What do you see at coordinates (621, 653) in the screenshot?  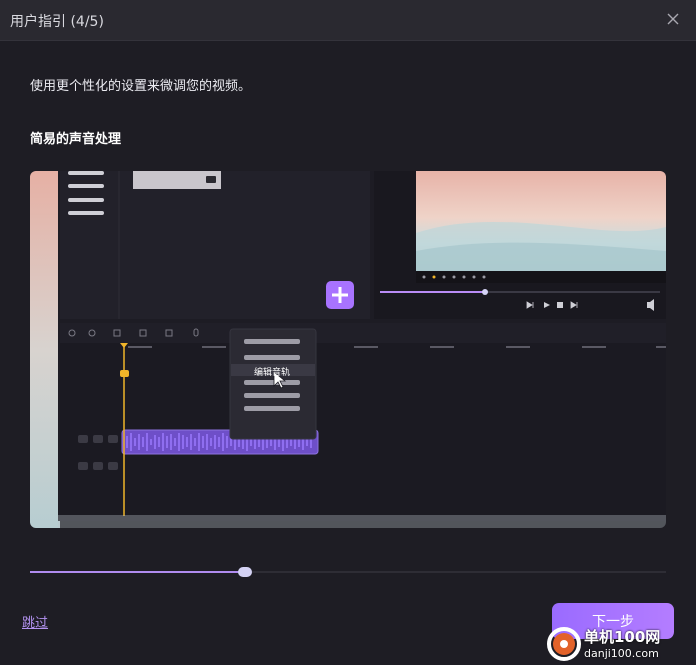 I see `watermark-url: danji100.com` at bounding box center [621, 653].